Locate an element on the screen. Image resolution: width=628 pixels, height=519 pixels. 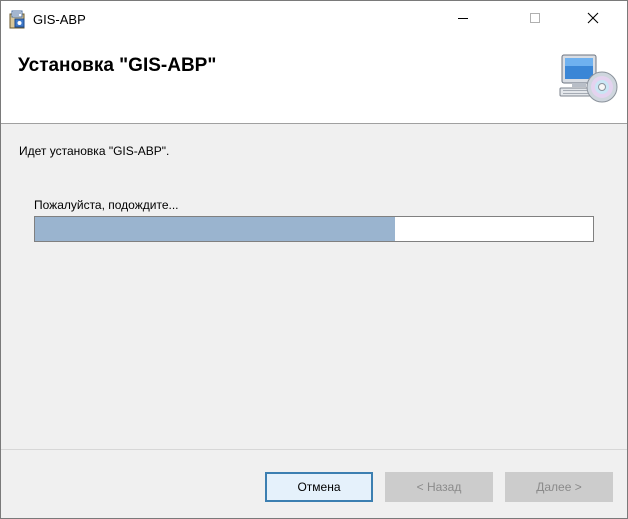
cancel-button: Отмена is located at coordinates (319, 487).